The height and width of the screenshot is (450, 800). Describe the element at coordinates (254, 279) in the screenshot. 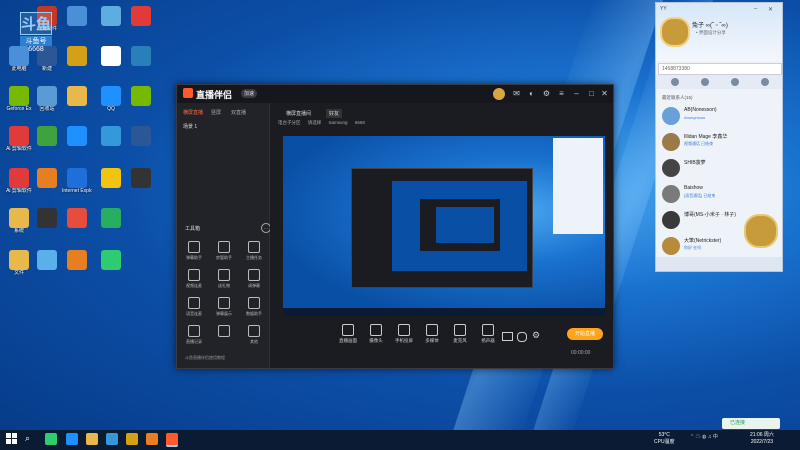

I see `toolbox-item: 调弹幕` at that location.